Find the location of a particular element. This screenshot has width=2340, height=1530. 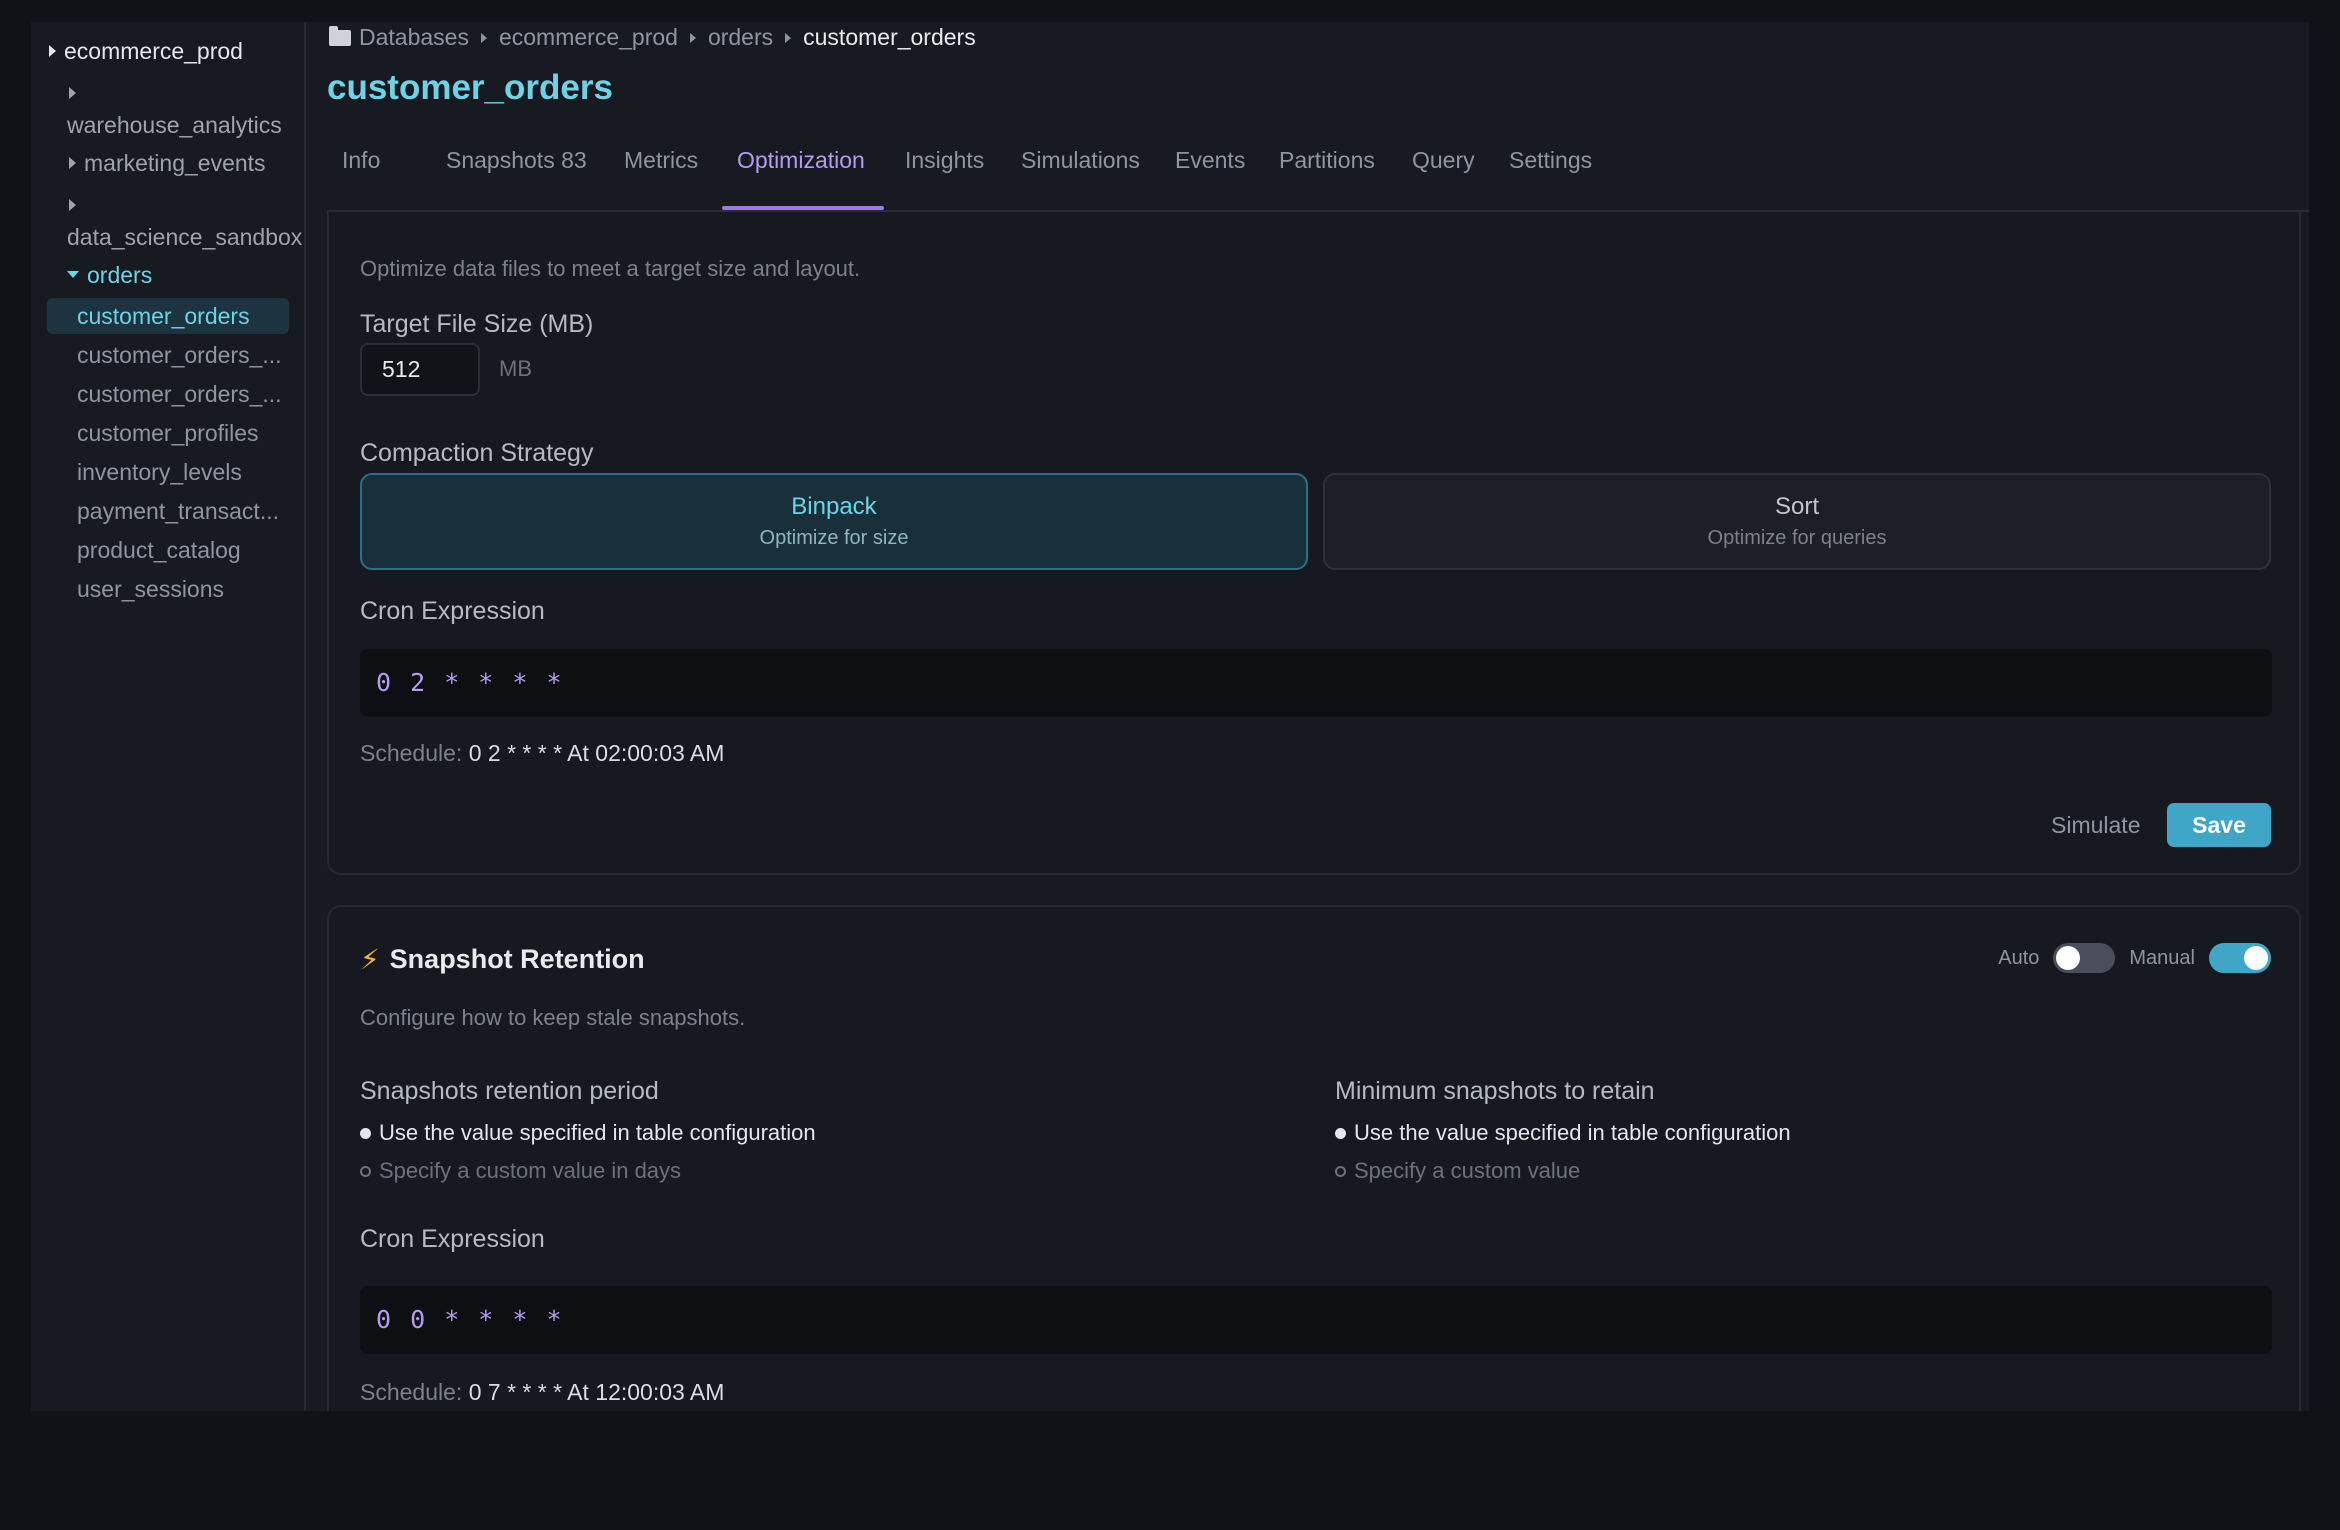

min-snapshots-title: Minimum snapshots to retain is located at coordinates (1495, 1091).